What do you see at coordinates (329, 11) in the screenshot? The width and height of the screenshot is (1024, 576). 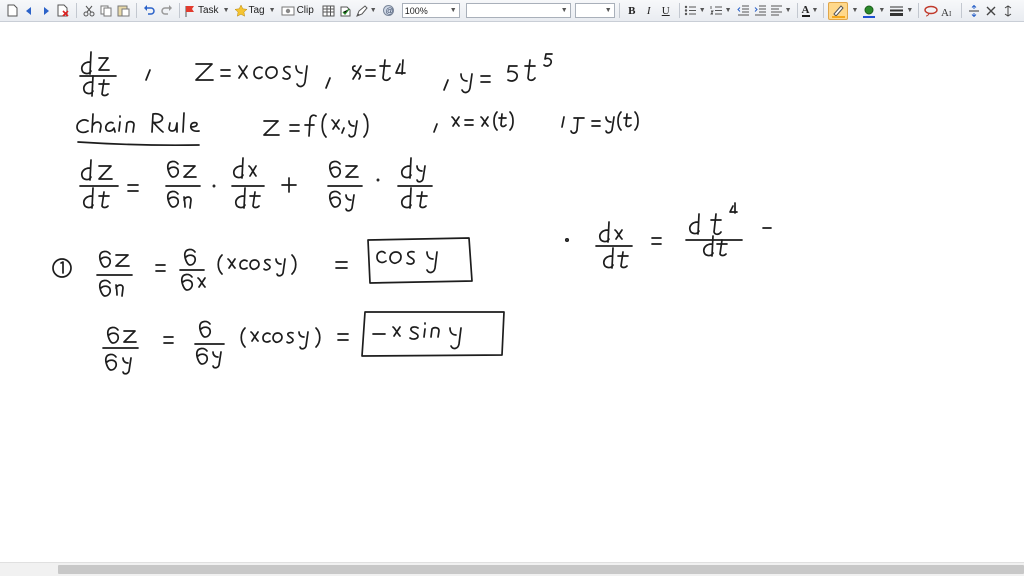 I see `table-icon` at bounding box center [329, 11].